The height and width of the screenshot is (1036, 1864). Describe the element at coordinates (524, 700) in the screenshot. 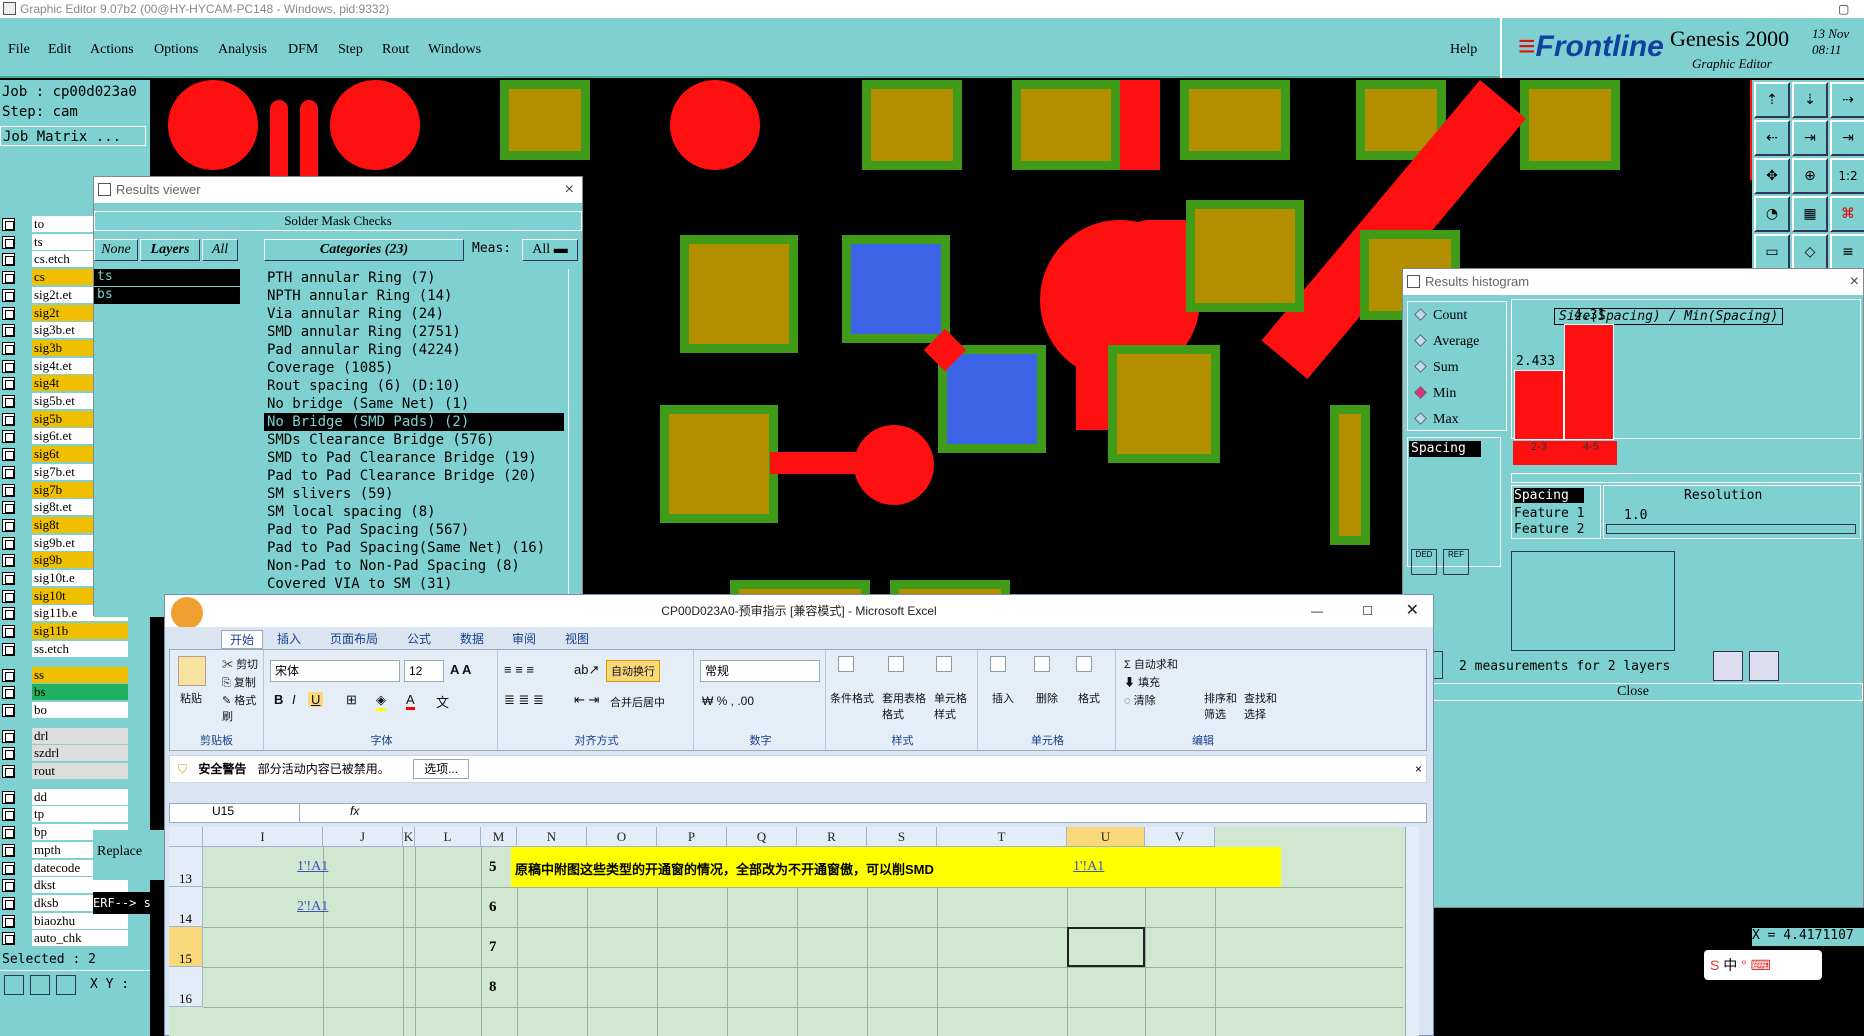

I see `align-left-icon: ≣ ≣ ≣` at that location.